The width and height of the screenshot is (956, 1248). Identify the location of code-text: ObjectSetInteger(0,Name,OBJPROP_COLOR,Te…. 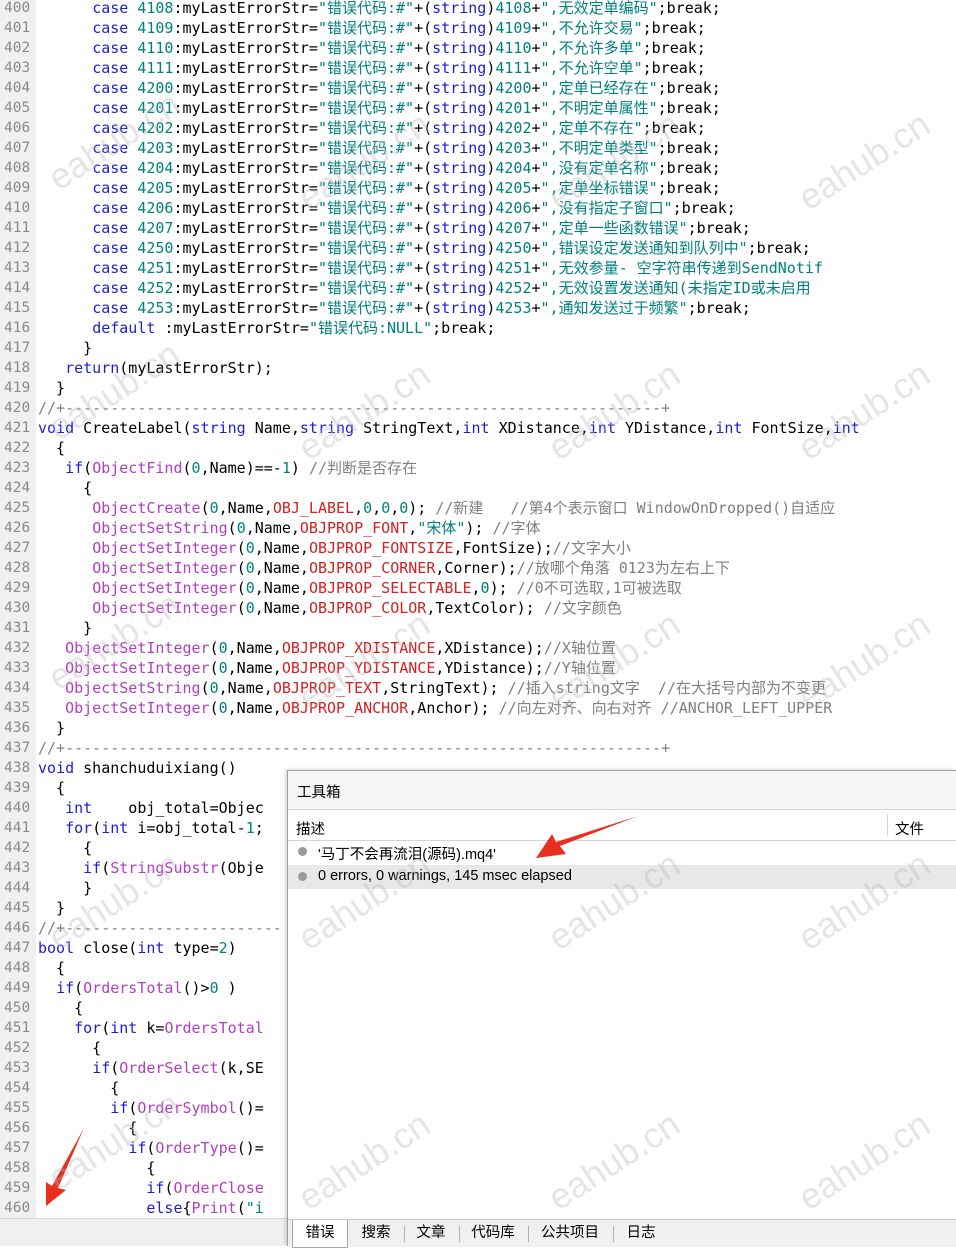
(357, 608).